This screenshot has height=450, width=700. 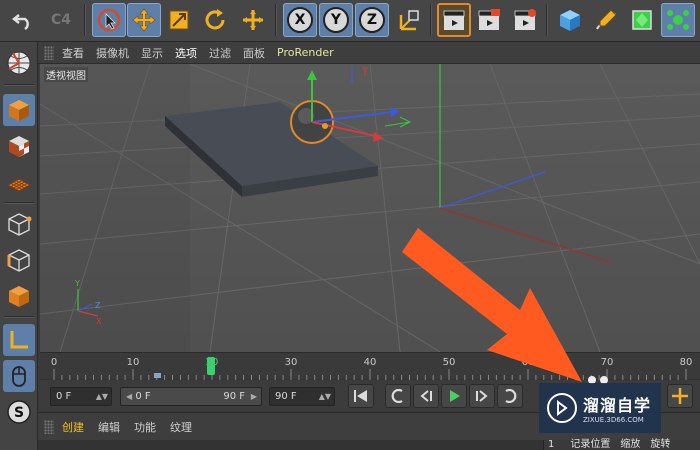 What do you see at coordinates (372, 20) in the screenshot?
I see `z-axis-lock-button: Z` at bounding box center [372, 20].